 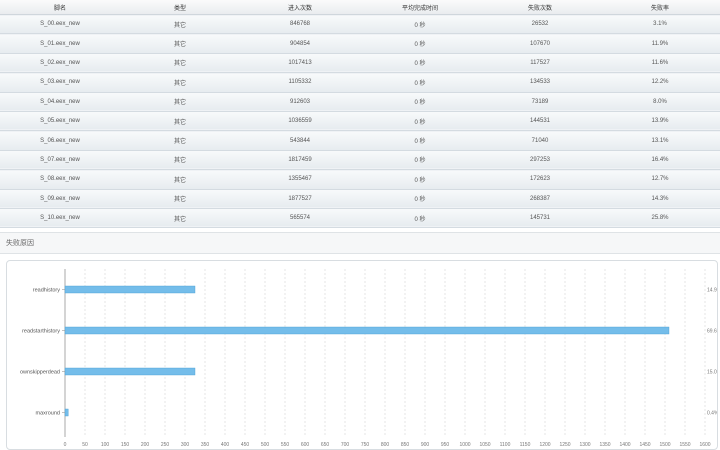 What do you see at coordinates (60, 102) in the screenshot?
I see `table-cell: S_04.eex_new` at bounding box center [60, 102].